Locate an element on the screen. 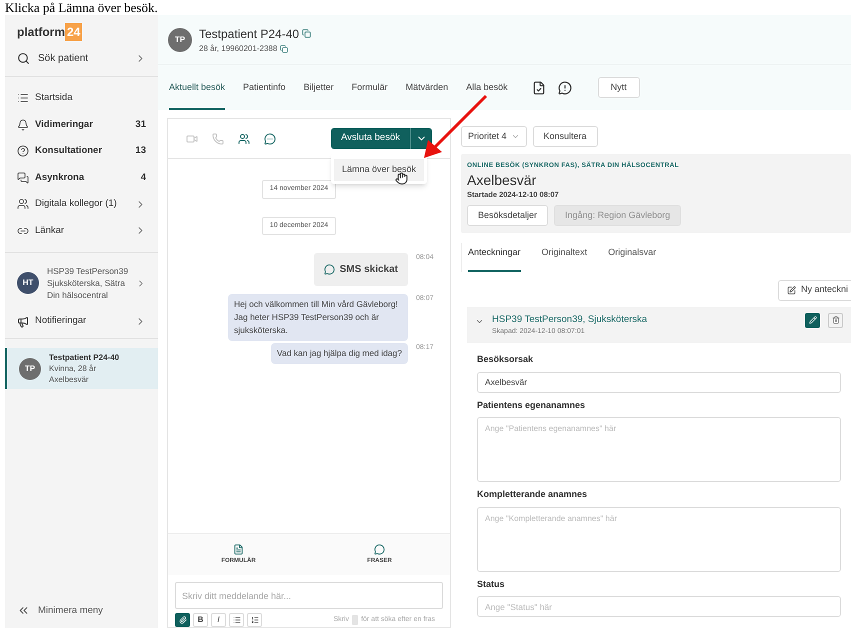 Image resolution: width=851 pixels, height=628 pixels. patient-details: 28 år, 19960201-2388 is located at coordinates (238, 48).